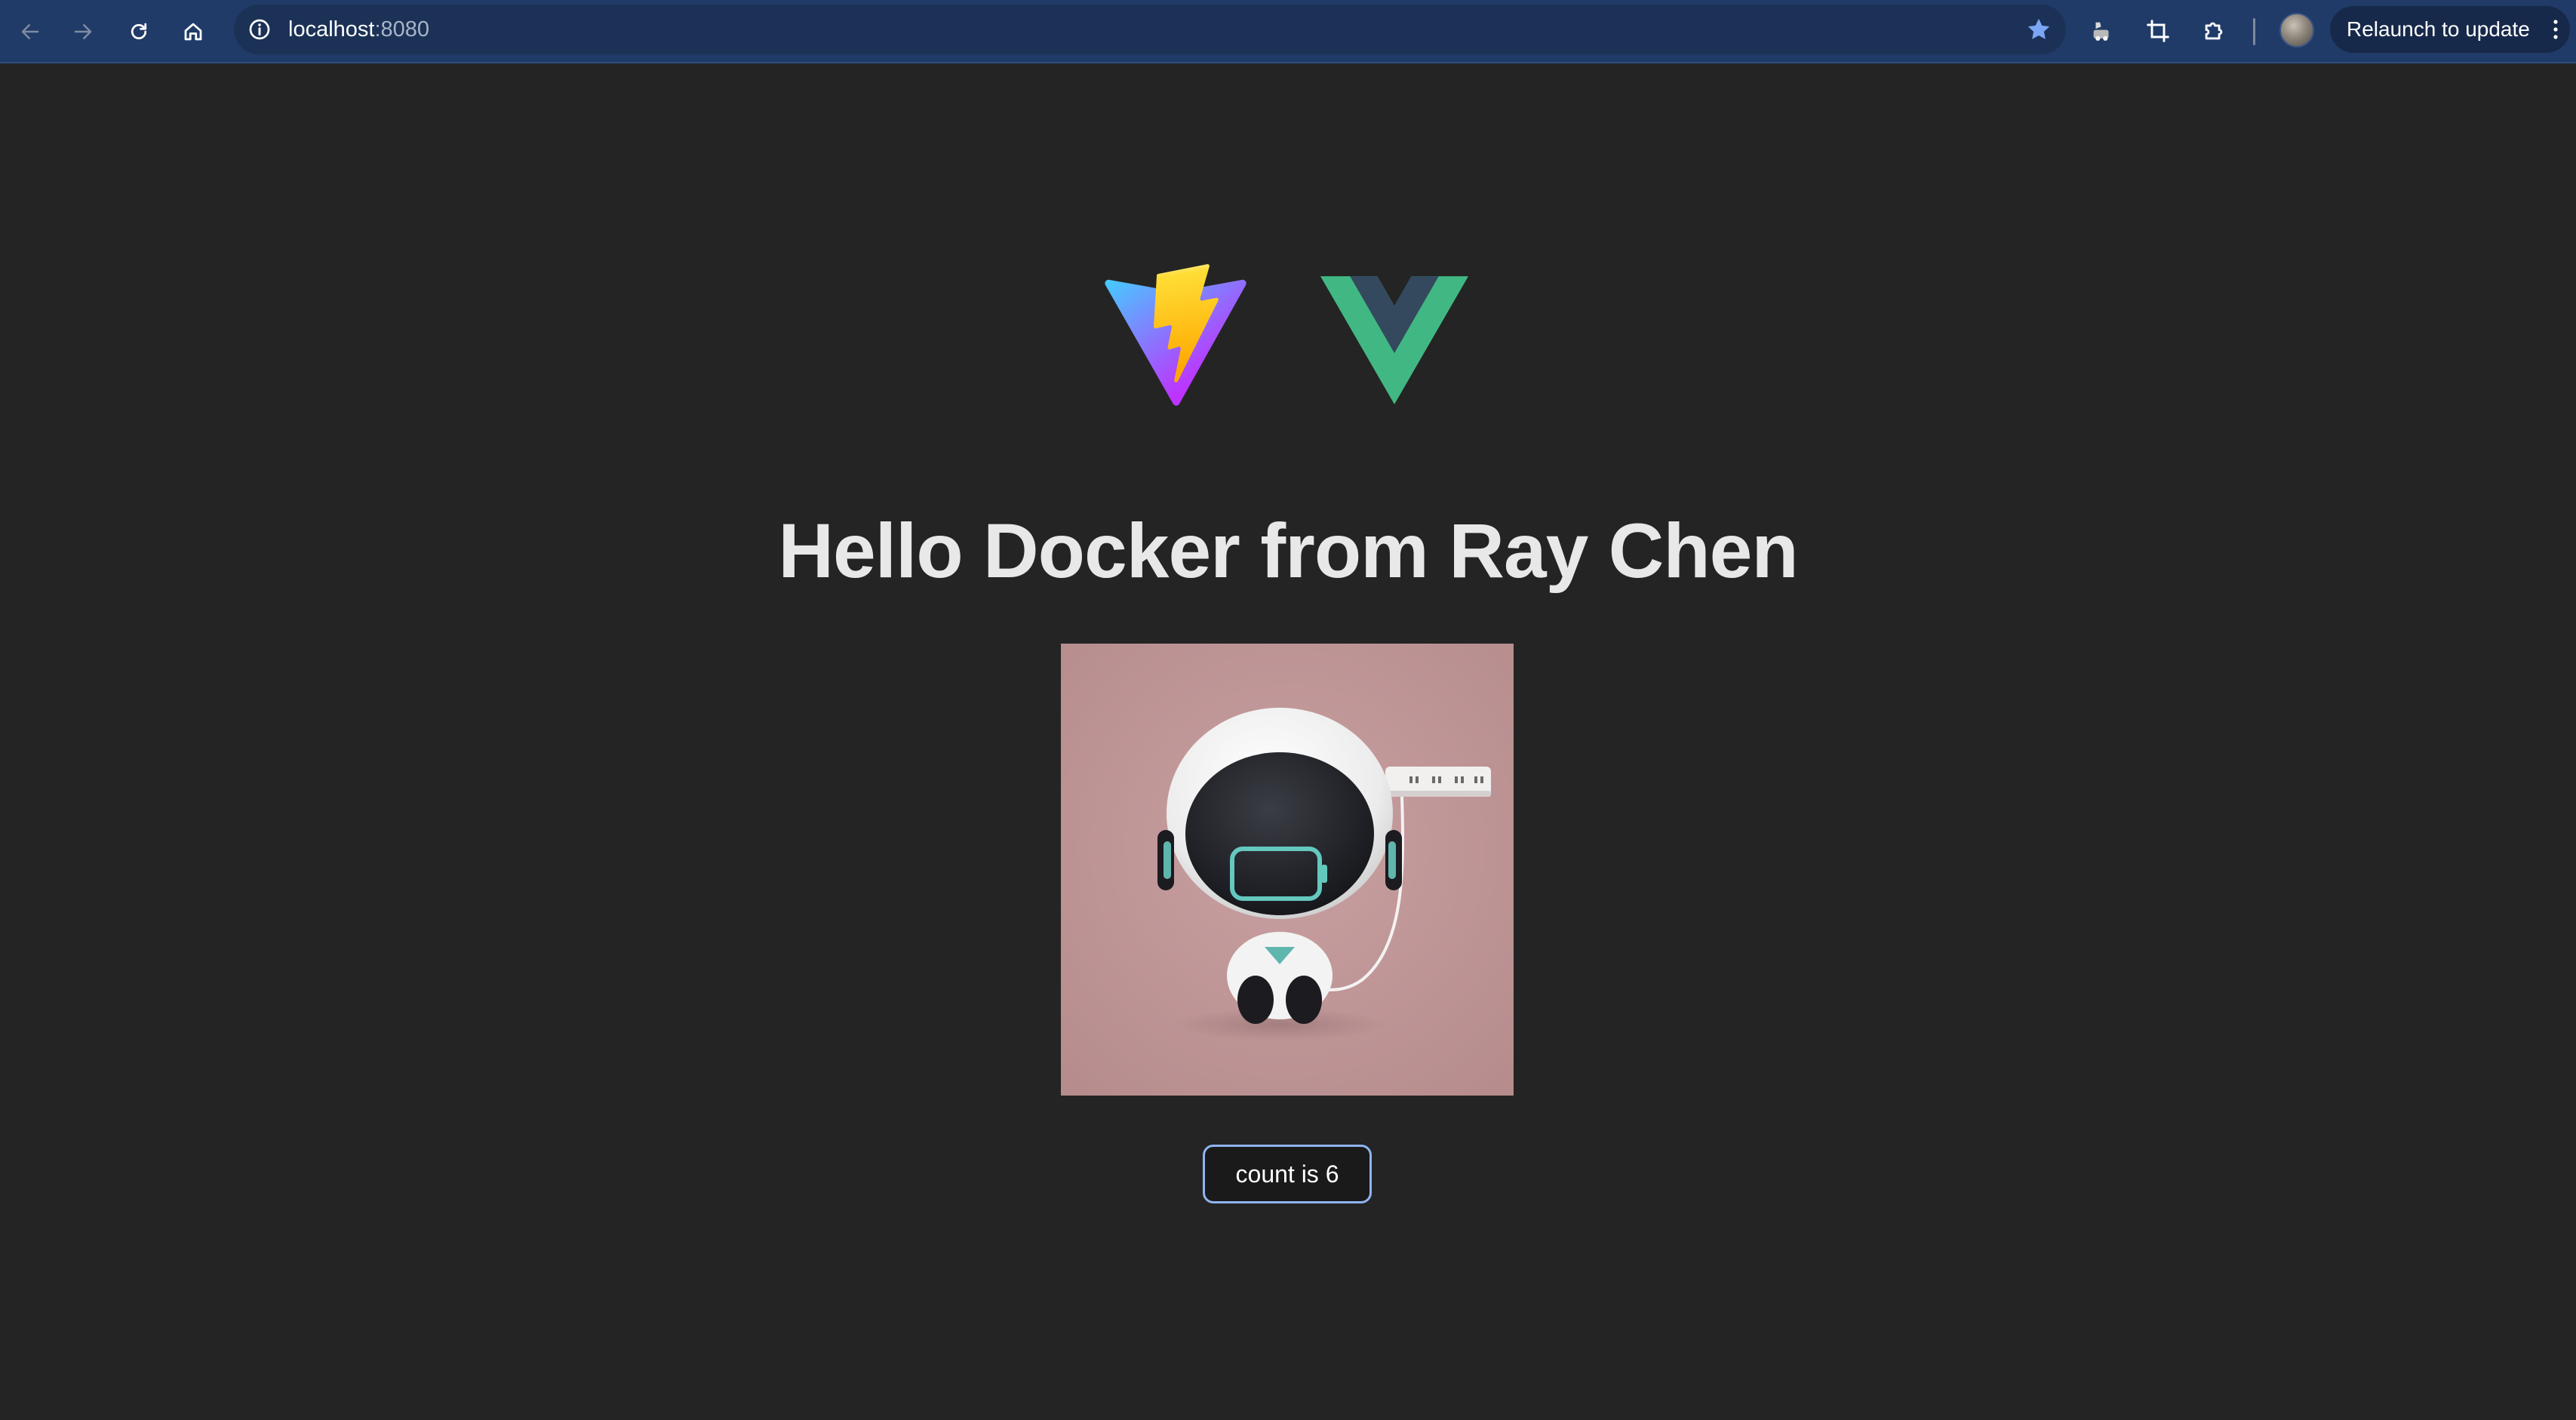 This screenshot has width=2576, height=1420. Describe the element at coordinates (1288, 551) in the screenshot. I see `page-heading: Hello Docker from Ray Chen` at that location.